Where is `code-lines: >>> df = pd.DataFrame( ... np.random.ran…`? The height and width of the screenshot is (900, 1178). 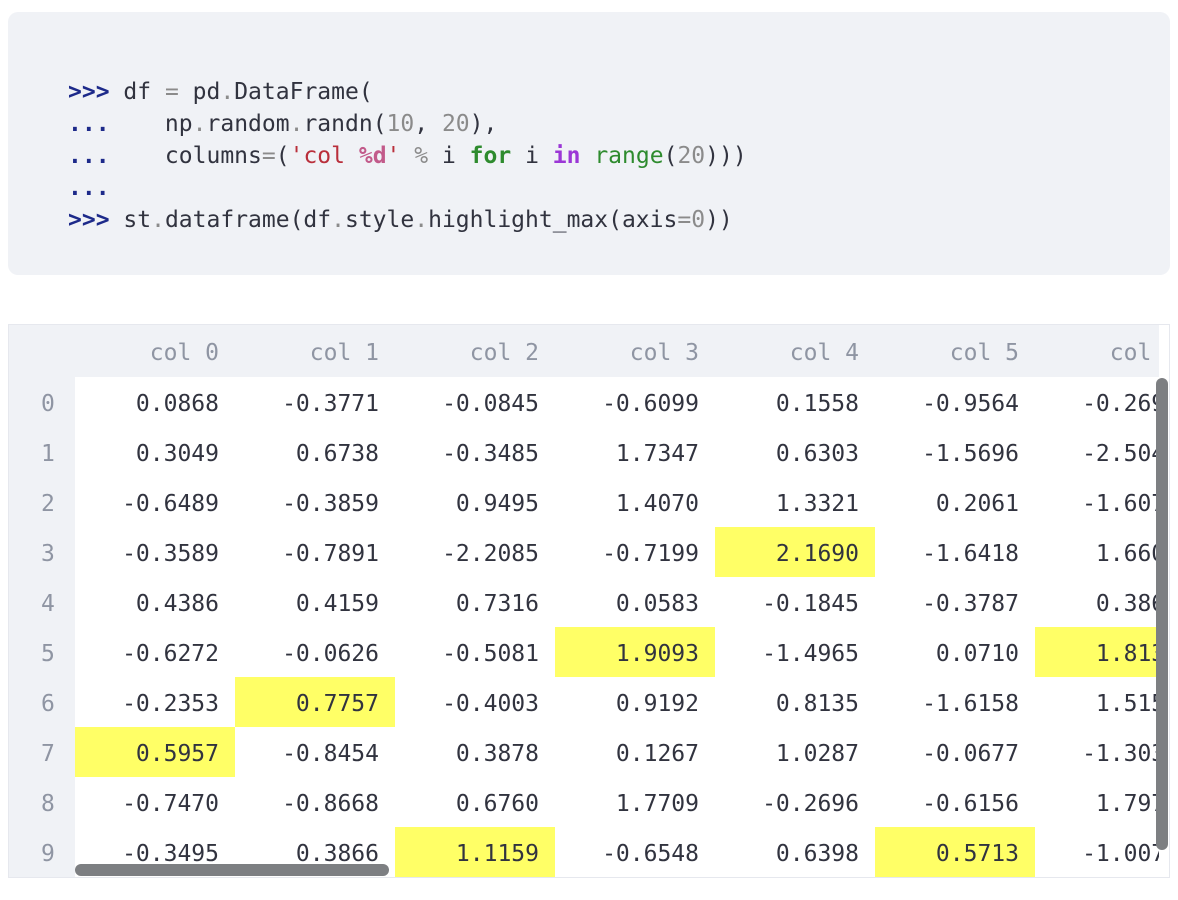
code-lines: >>> df = pd.DataFrame( ... np.random.ran… is located at coordinates (407, 156).